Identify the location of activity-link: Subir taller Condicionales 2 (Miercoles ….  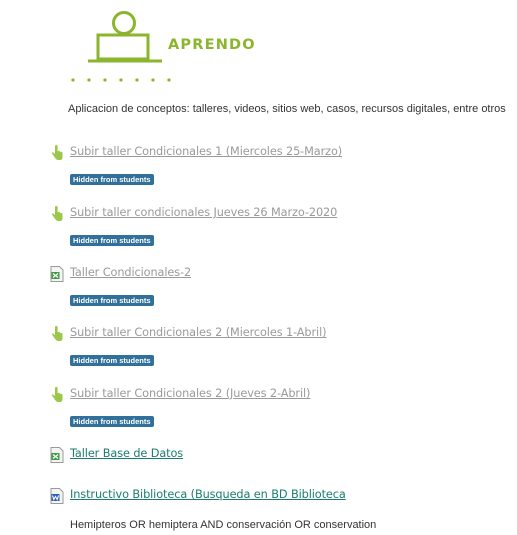
(198, 332).